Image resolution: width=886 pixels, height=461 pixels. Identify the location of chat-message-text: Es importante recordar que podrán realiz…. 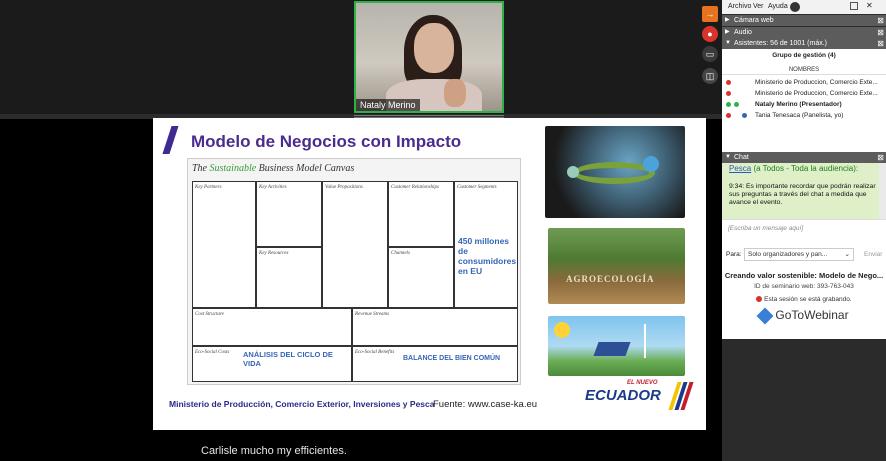
(802, 194).